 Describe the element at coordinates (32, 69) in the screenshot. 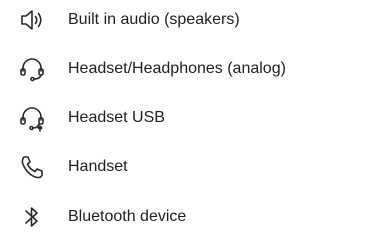

I see `headset-analog-icon` at that location.